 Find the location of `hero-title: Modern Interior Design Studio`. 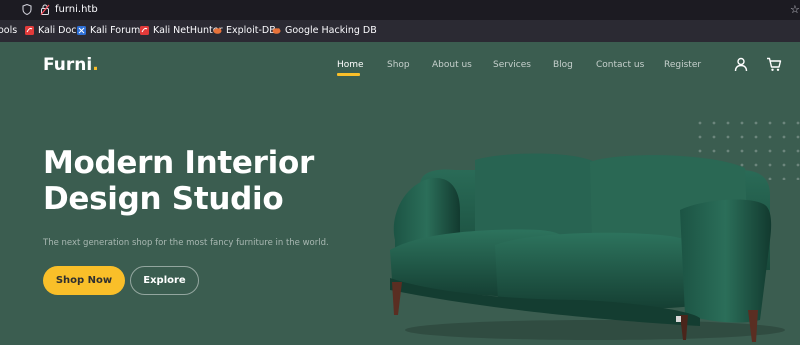

hero-title: Modern Interior Design Studio is located at coordinates (178, 181).